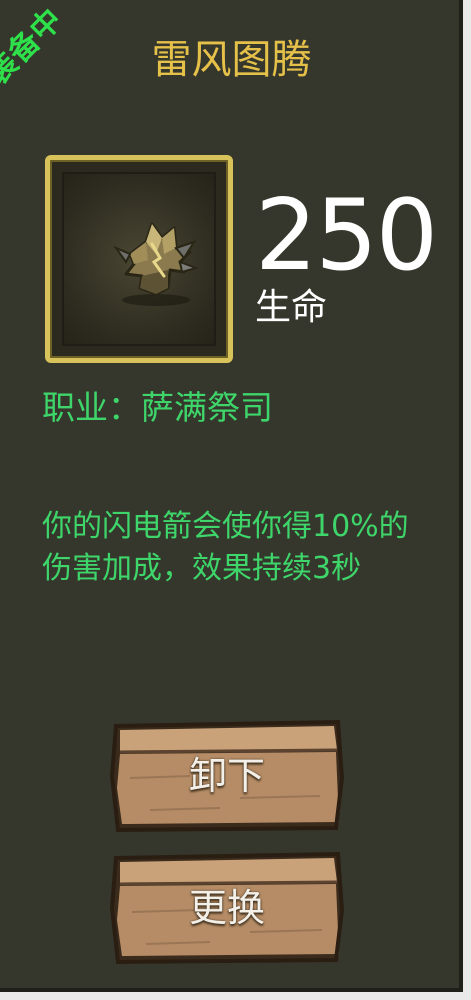  What do you see at coordinates (64, 64) in the screenshot?
I see `equipped-badge-wrap: 装备中` at bounding box center [64, 64].